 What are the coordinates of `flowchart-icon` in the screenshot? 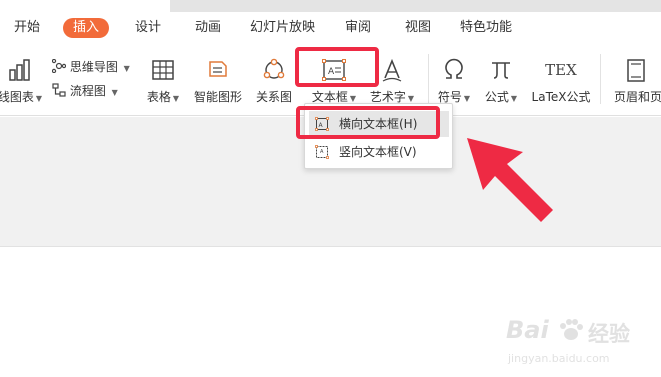 It's located at (59, 90).